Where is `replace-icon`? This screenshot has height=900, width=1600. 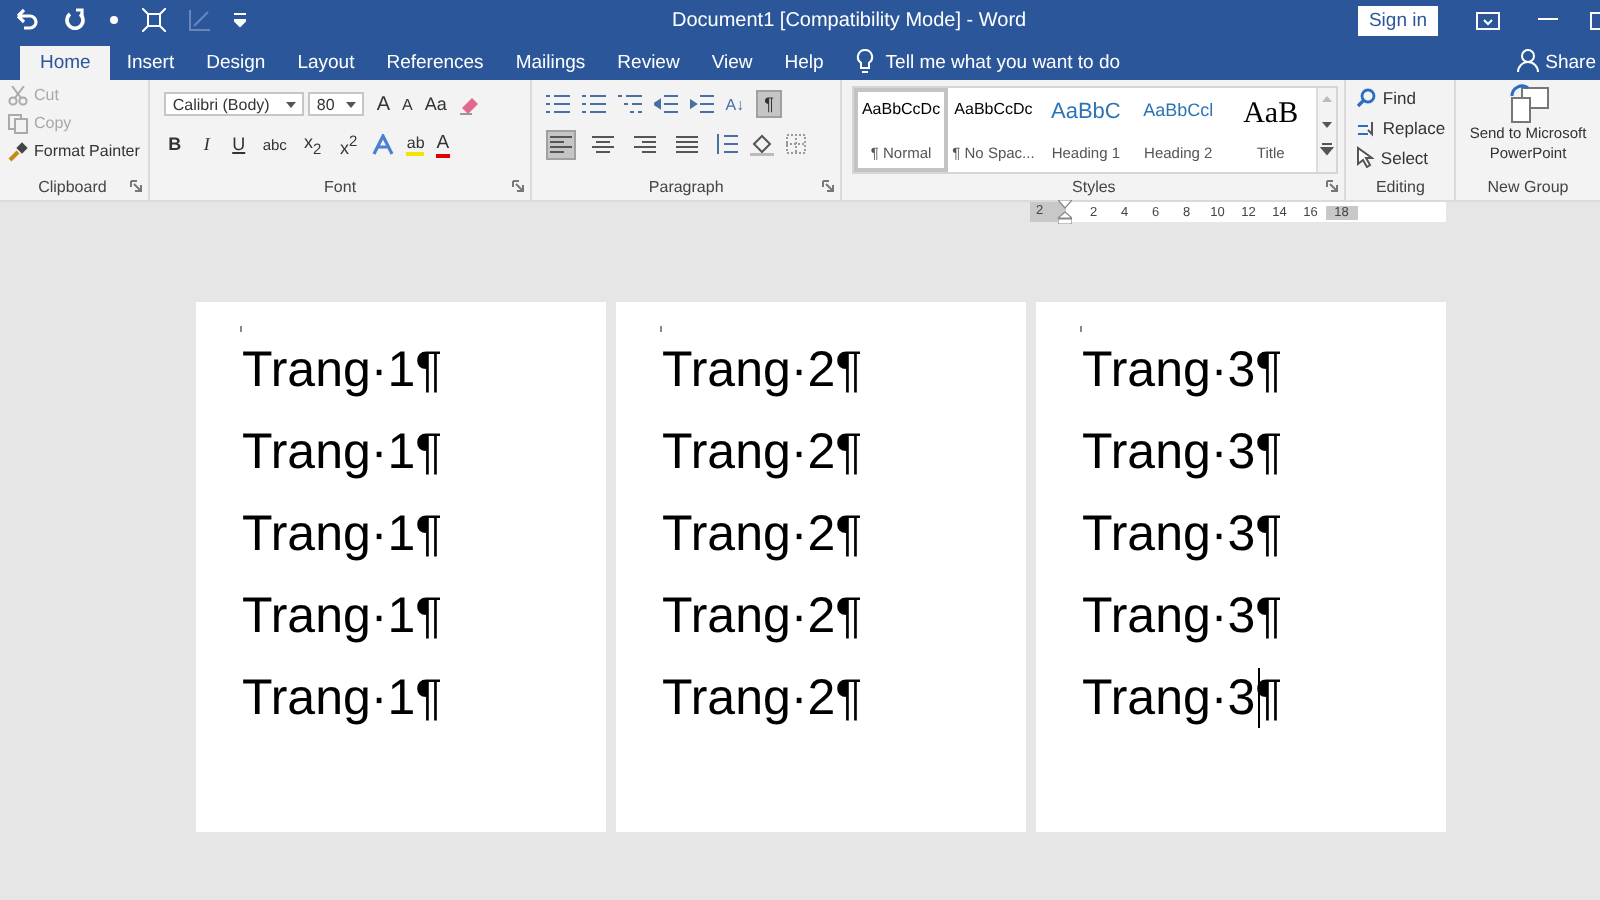 replace-icon is located at coordinates (1366, 127).